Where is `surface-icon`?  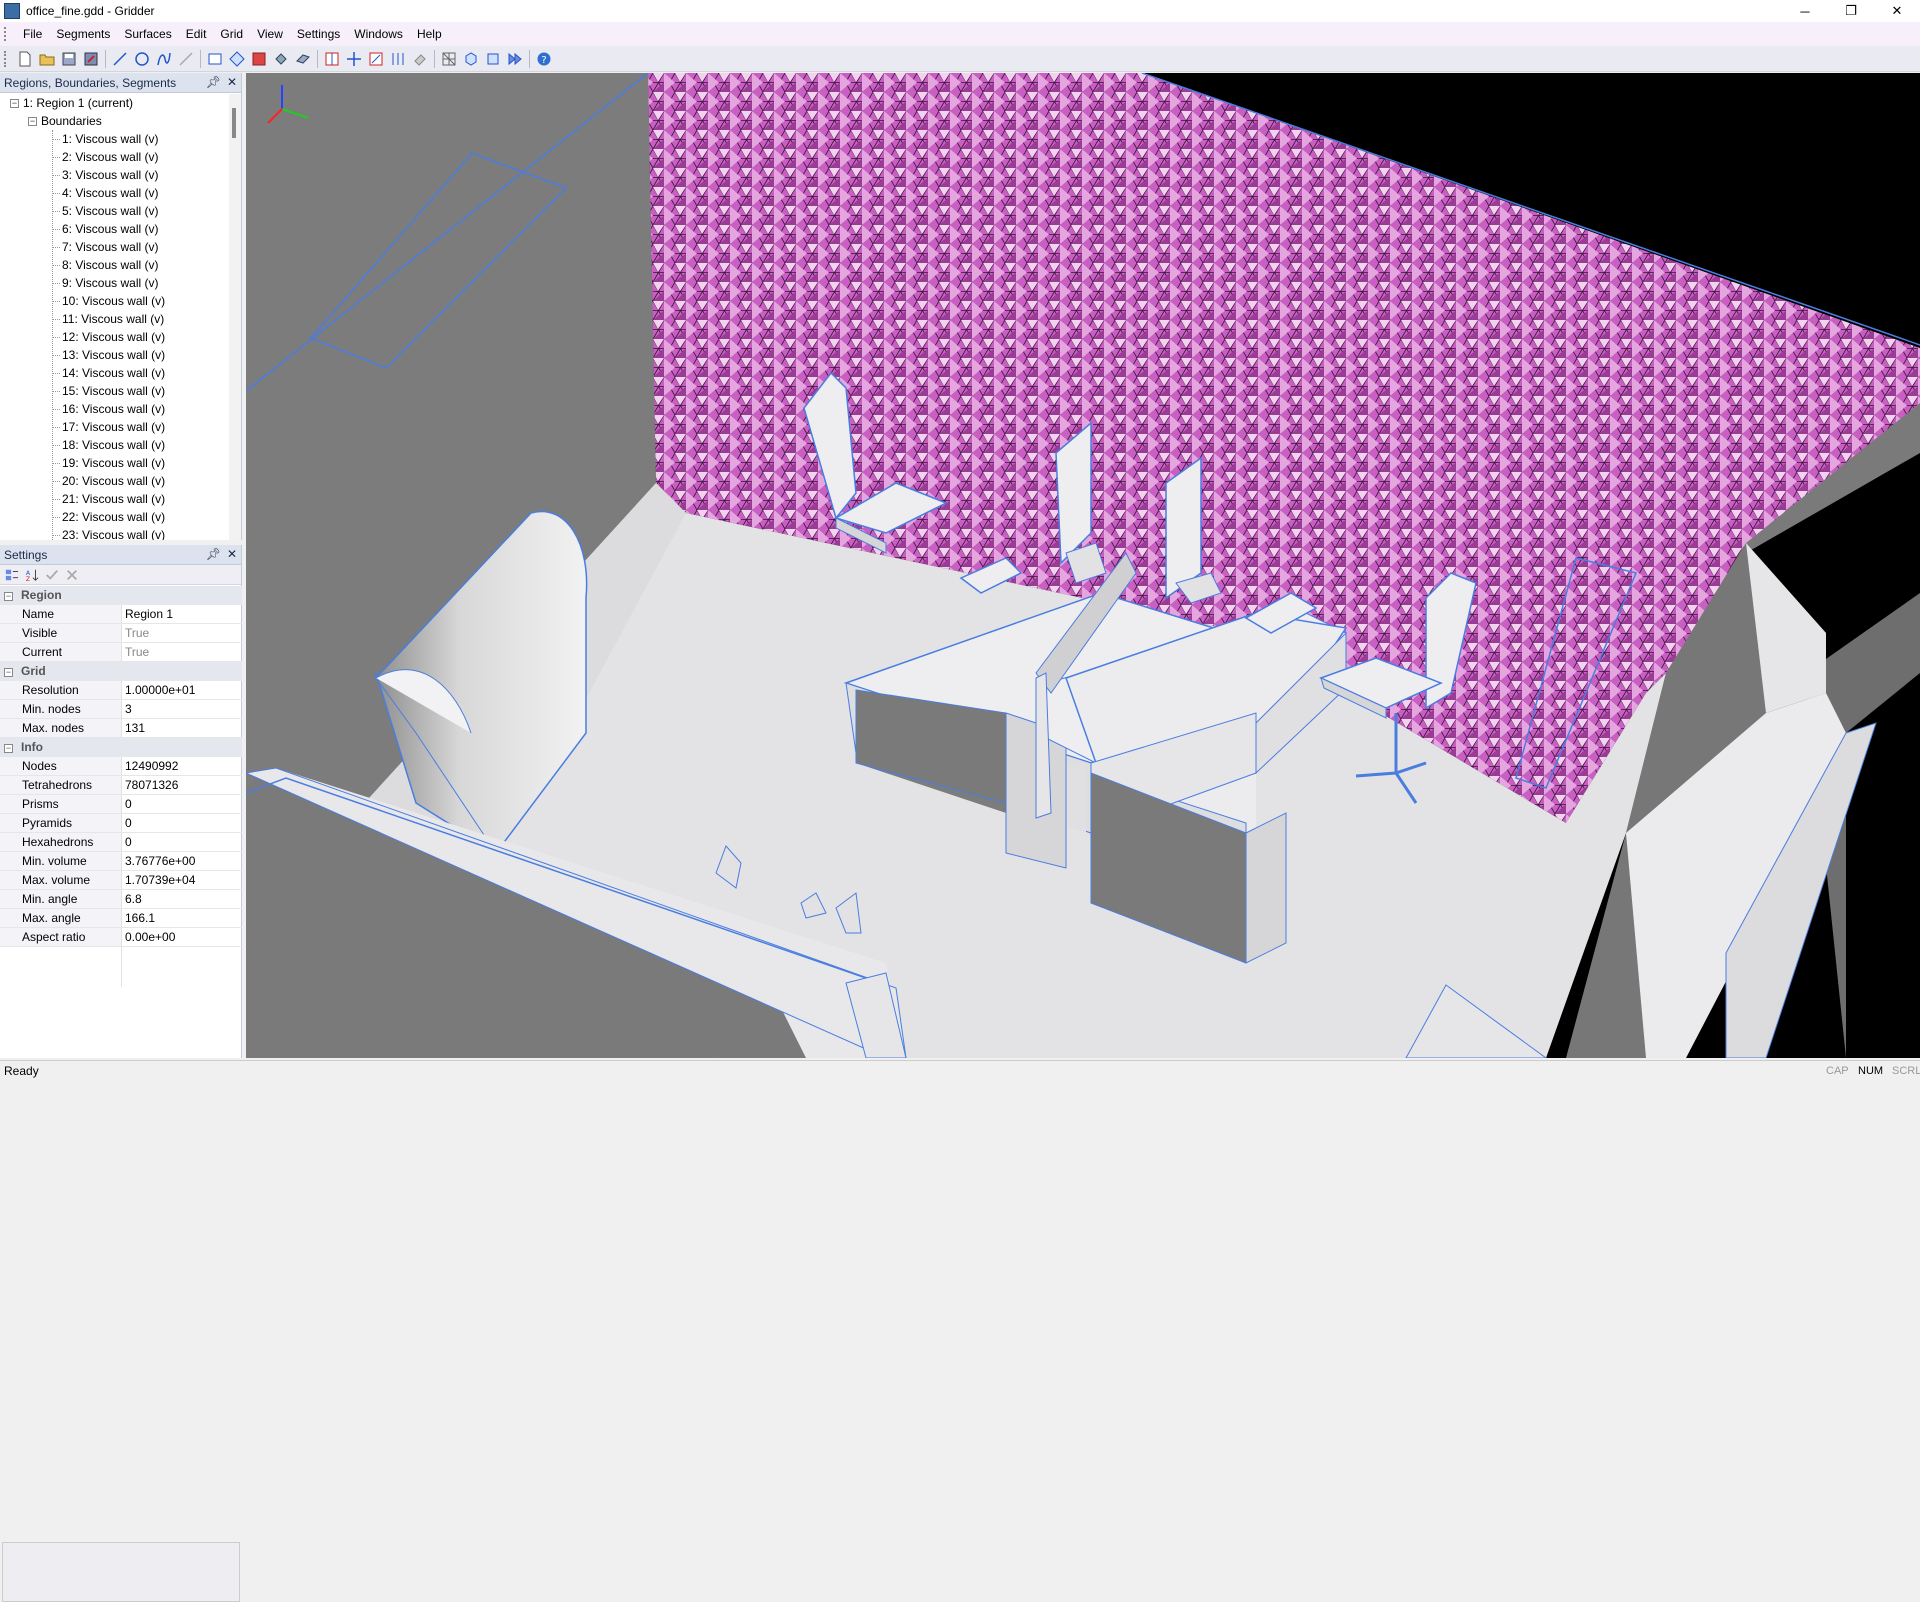 surface-icon is located at coordinates (215, 59).